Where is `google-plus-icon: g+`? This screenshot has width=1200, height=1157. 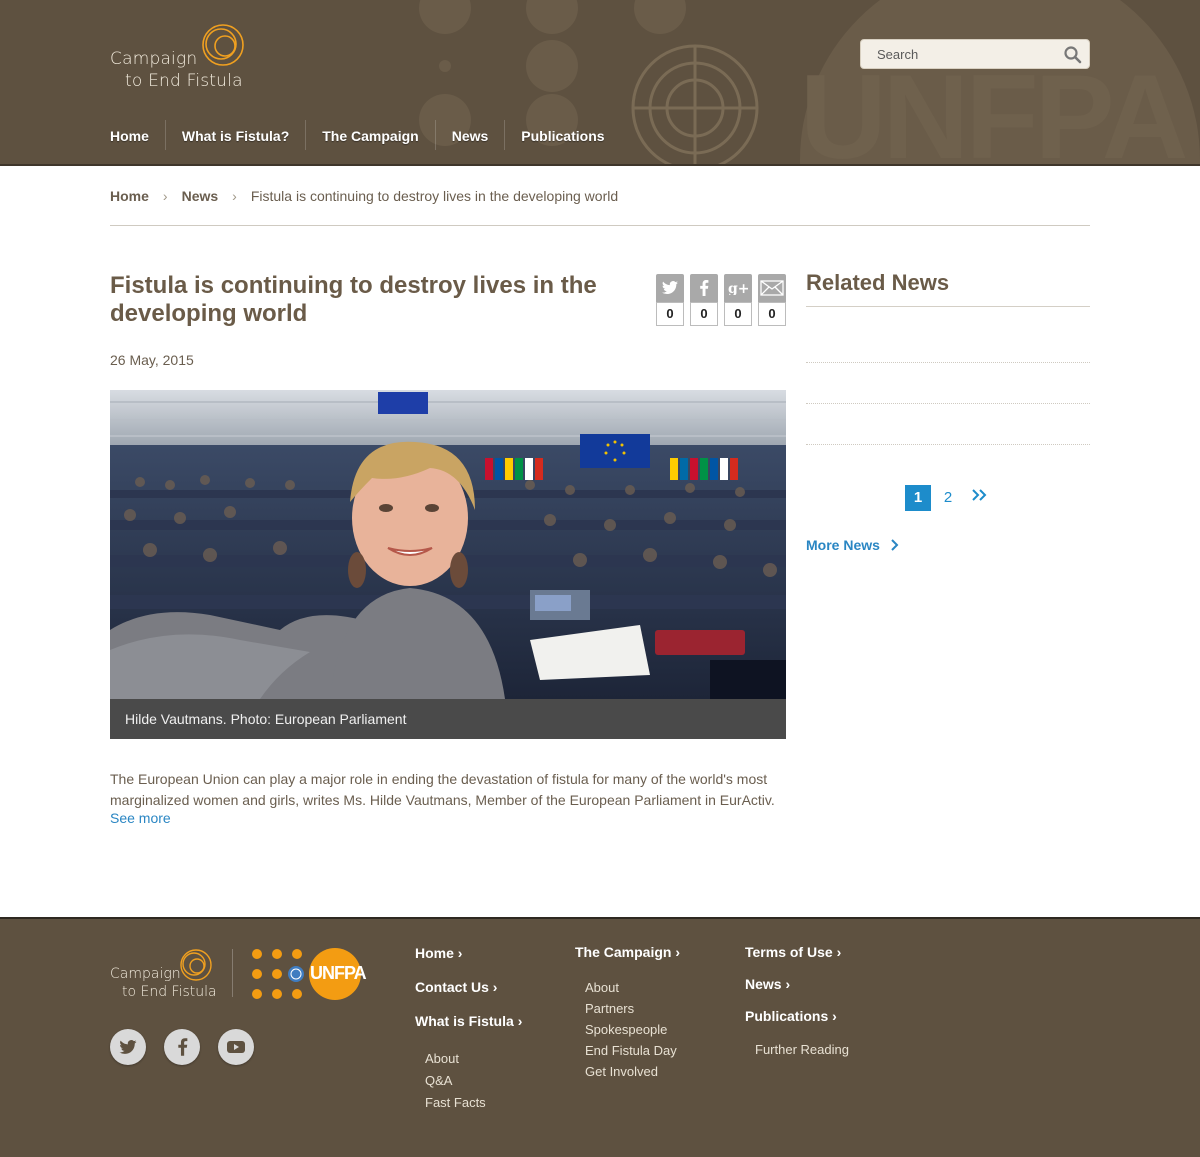
google-plus-icon: g+ is located at coordinates (738, 288).